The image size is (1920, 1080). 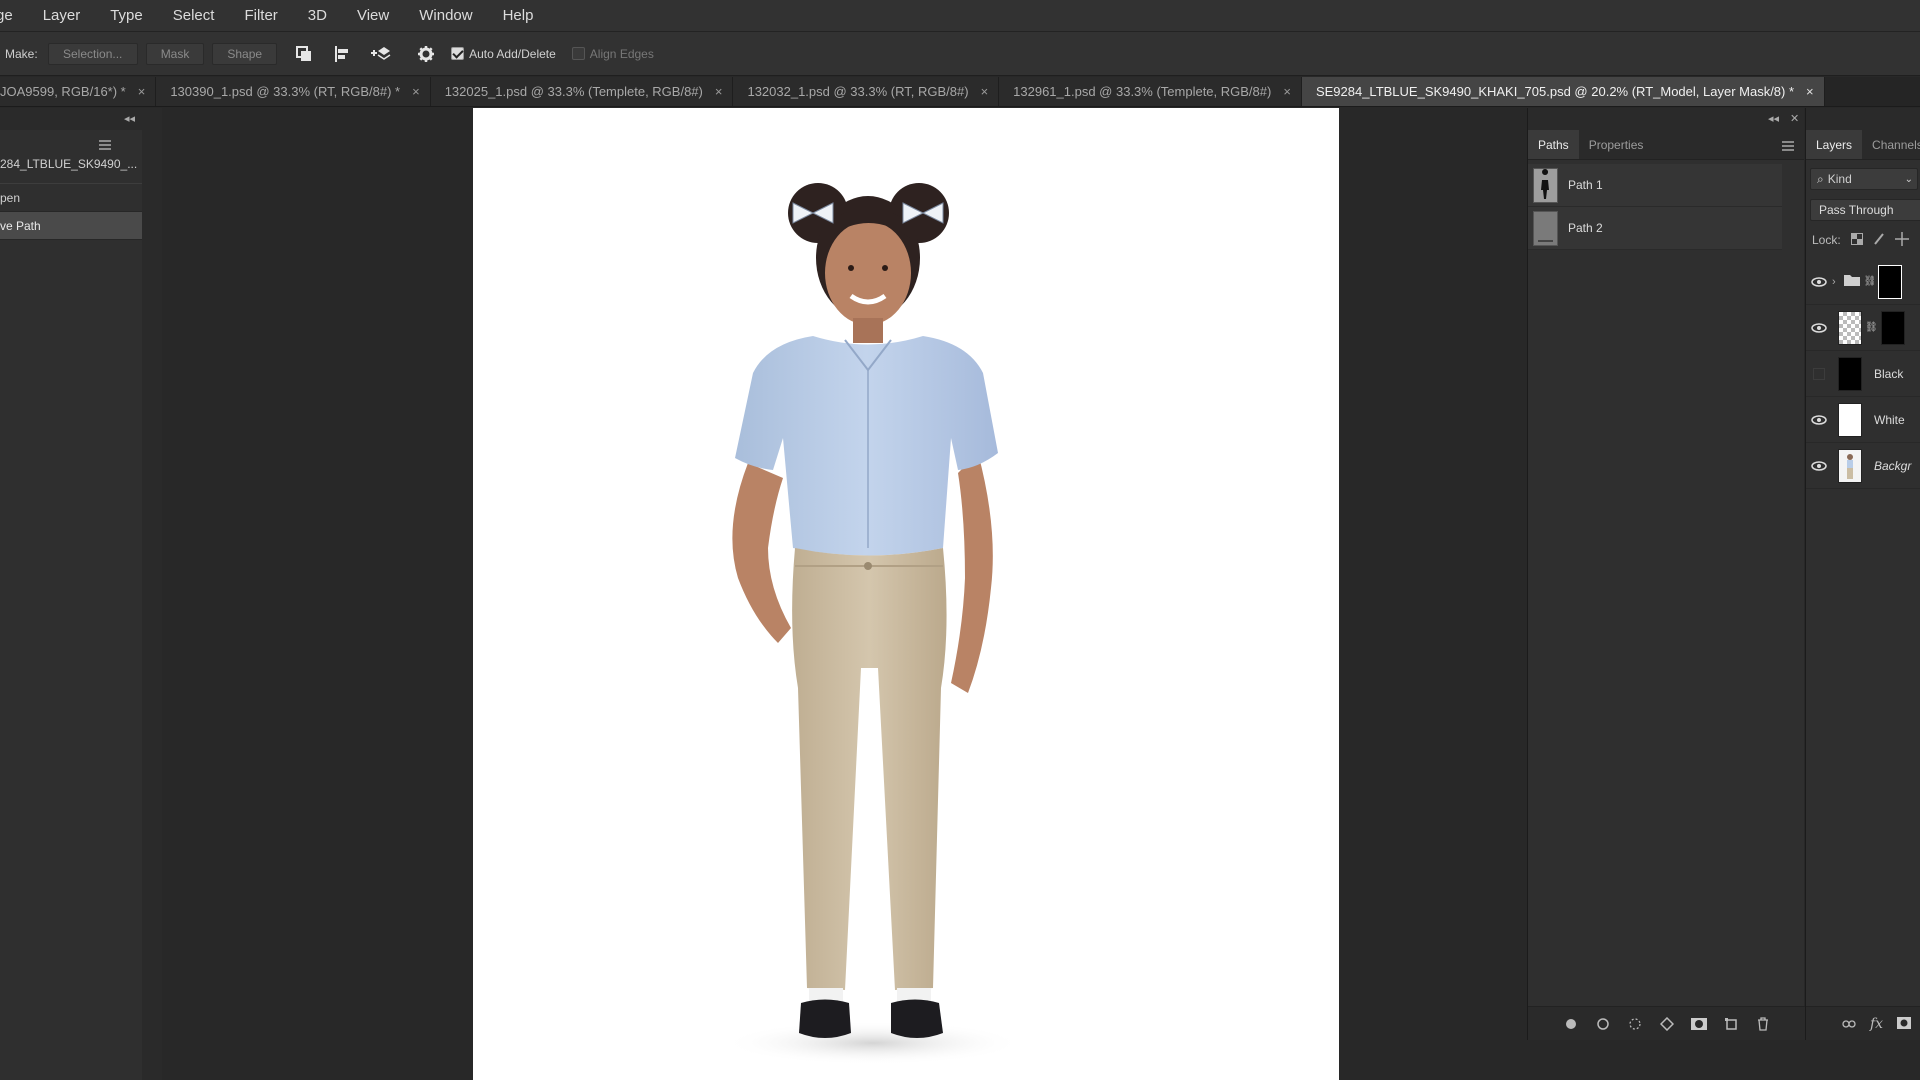 I want to click on make-shape-button: Shape, so click(x=245, y=53).